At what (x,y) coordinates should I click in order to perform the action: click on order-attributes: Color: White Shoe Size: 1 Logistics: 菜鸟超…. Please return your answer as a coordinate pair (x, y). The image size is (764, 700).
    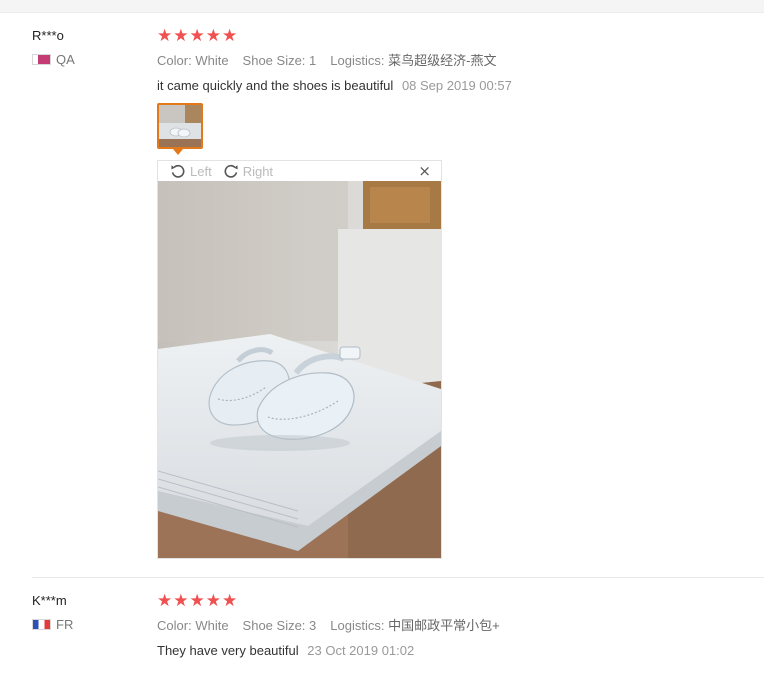
    Looking at the image, I should click on (457, 61).